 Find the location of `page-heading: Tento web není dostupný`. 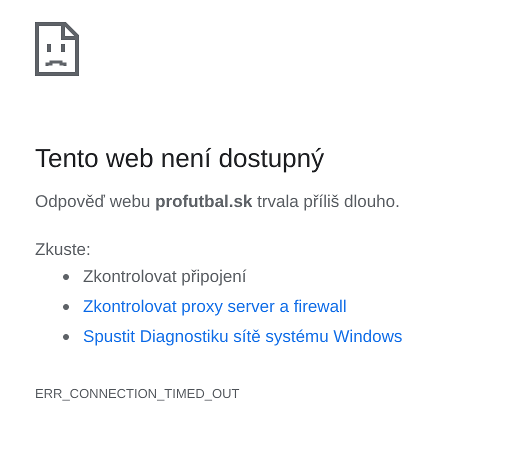

page-heading: Tento web není dostupný is located at coordinates (180, 158).